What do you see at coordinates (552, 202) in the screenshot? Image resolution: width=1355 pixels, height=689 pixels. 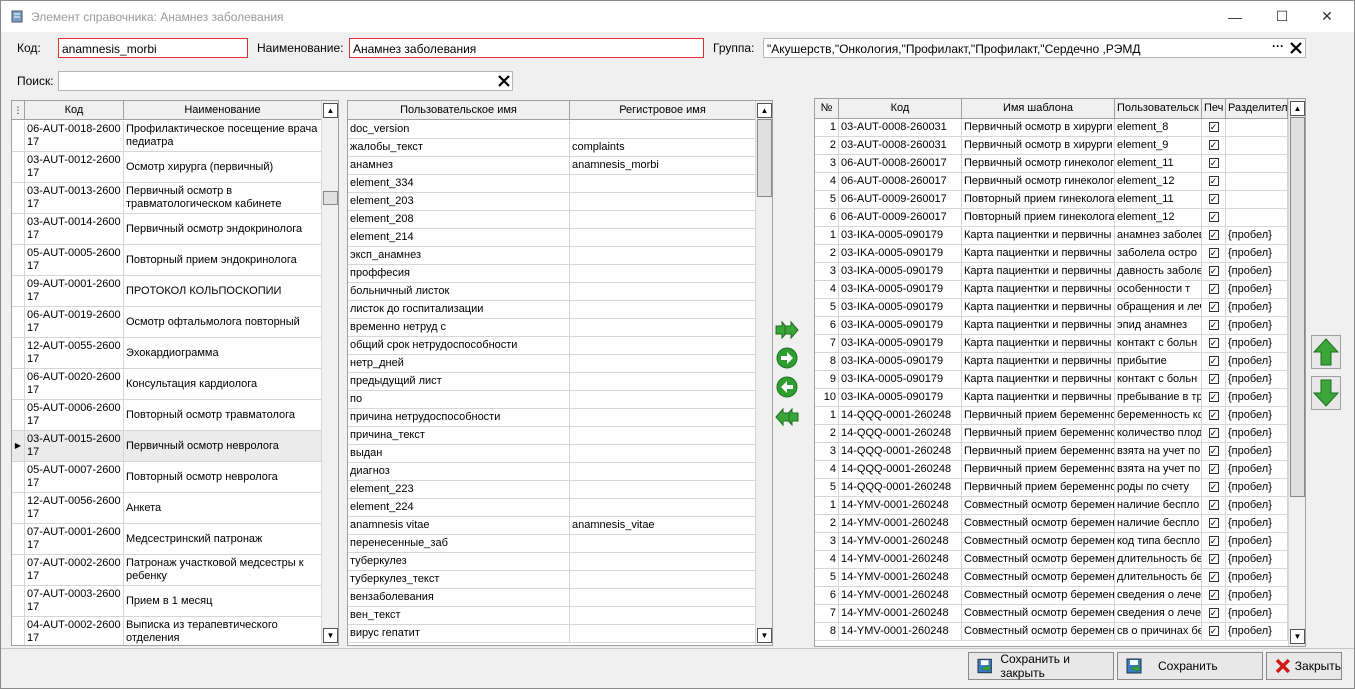 I see `field-row: element_203` at bounding box center [552, 202].